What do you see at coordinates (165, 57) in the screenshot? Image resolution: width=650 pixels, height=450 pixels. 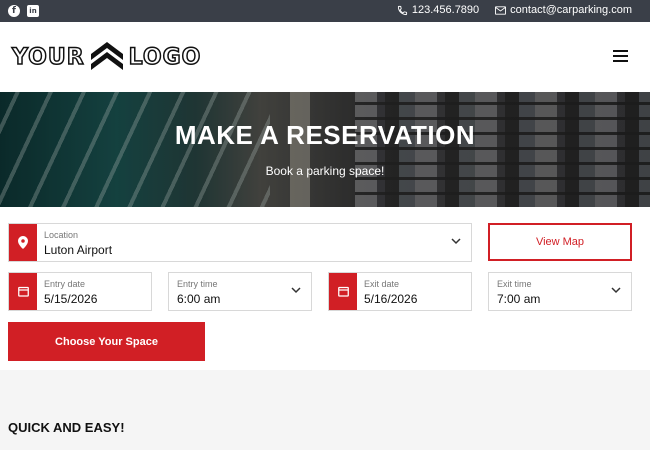 I see `logo-text-right: LOGO` at bounding box center [165, 57].